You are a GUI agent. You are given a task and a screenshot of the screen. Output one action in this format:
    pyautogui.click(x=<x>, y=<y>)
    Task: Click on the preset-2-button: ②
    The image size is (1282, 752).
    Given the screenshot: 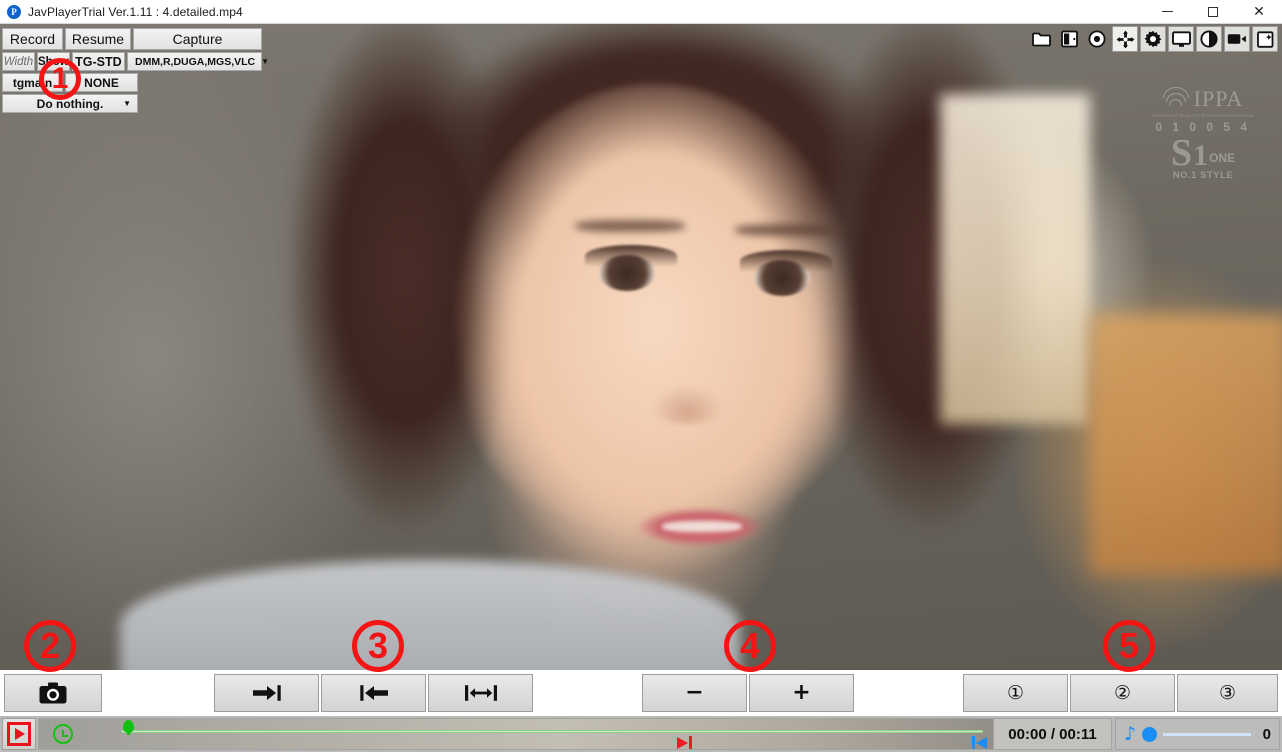 What is the action you would take?
    pyautogui.click(x=1122, y=693)
    